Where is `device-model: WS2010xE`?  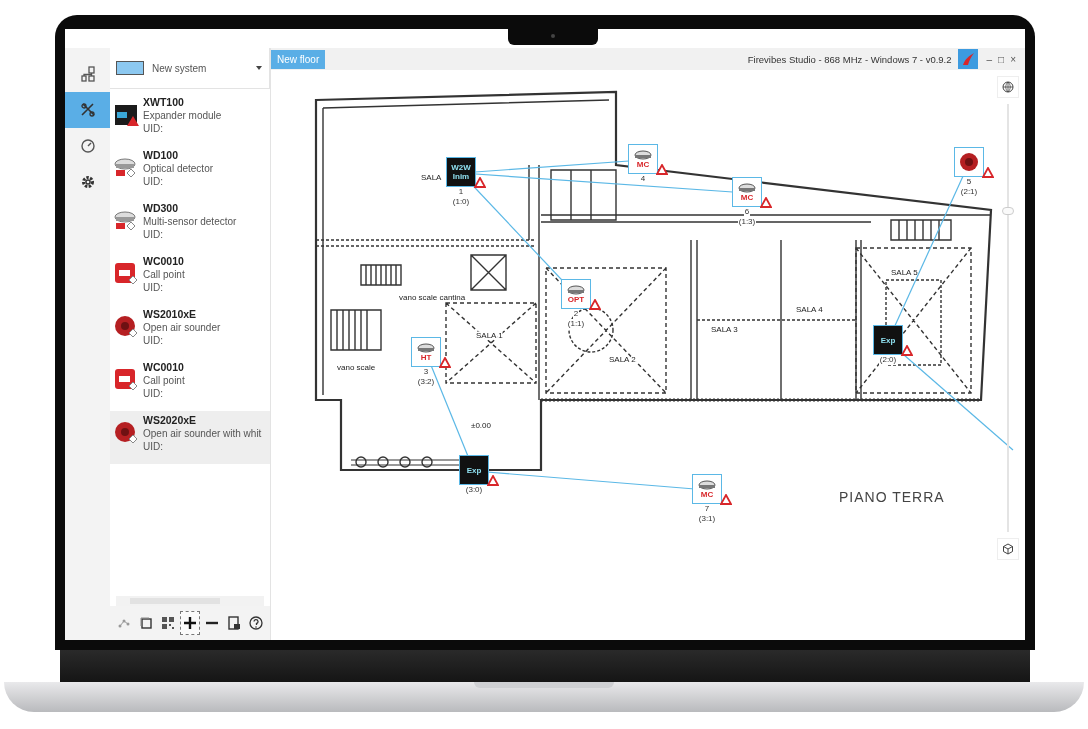 device-model: WS2010xE is located at coordinates (170, 314).